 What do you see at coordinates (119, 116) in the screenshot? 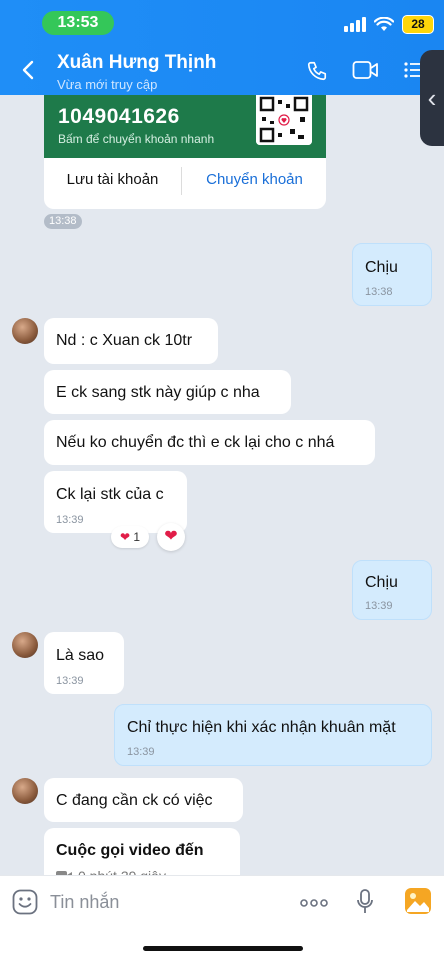
I see `account-number: 1049041626` at bounding box center [119, 116].